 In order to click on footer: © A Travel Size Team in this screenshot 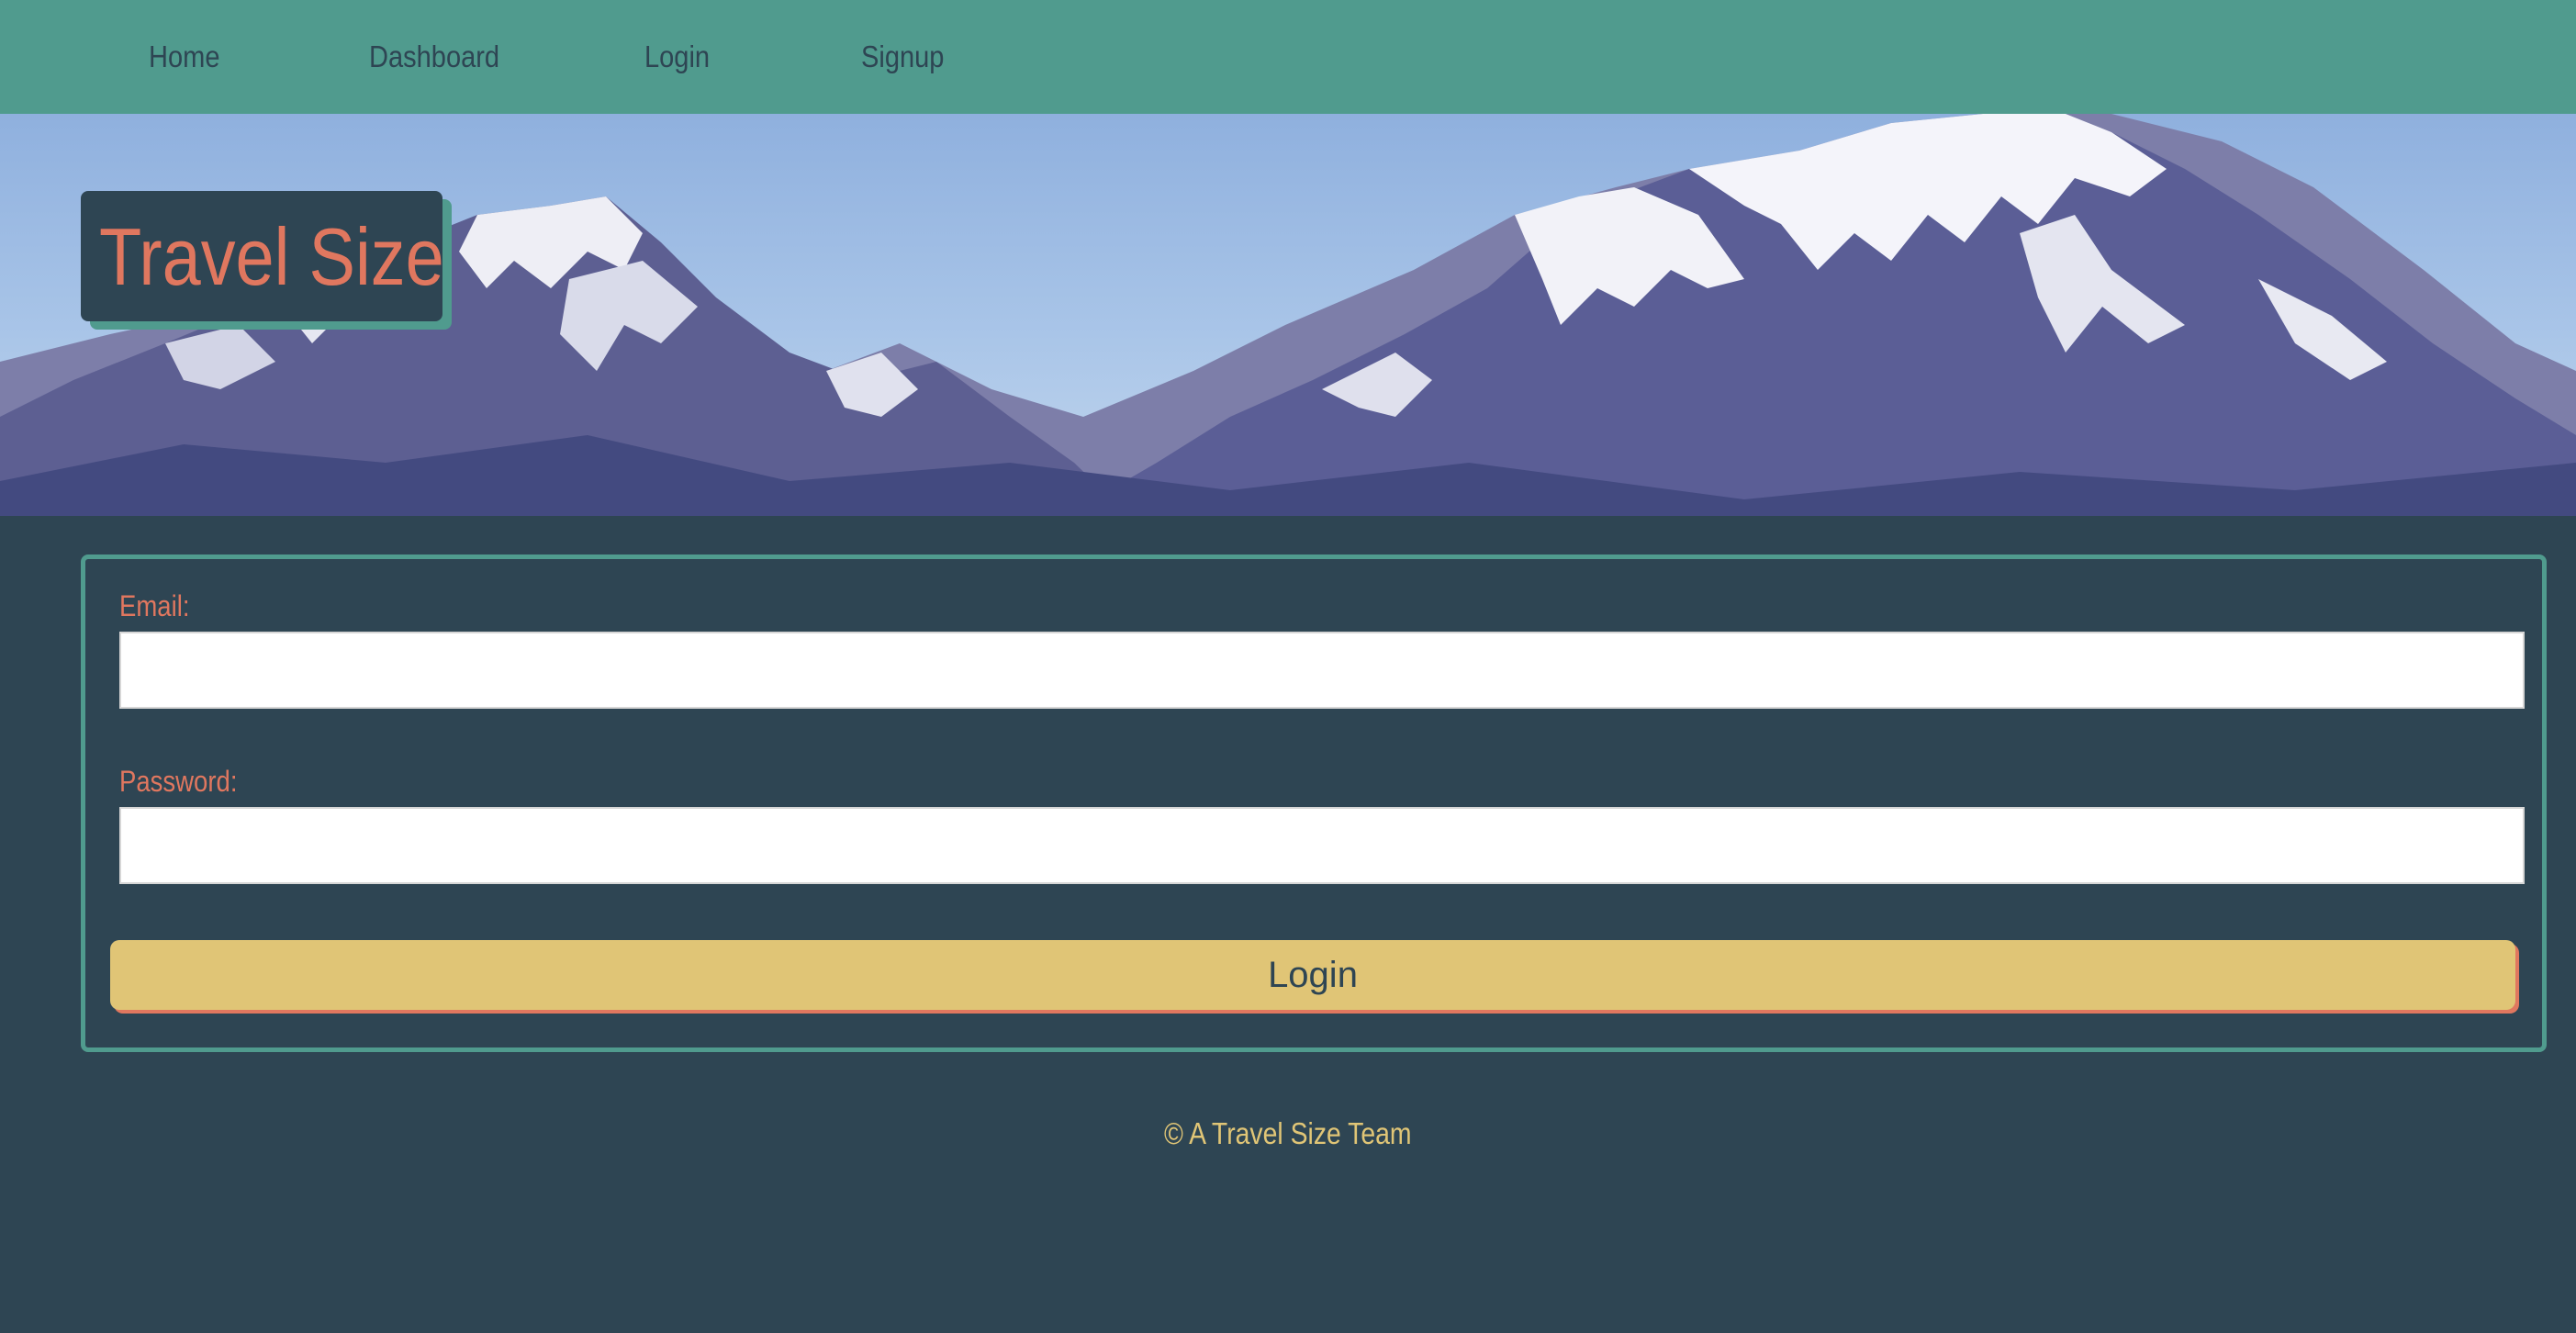, I will do `click(1288, 1133)`.